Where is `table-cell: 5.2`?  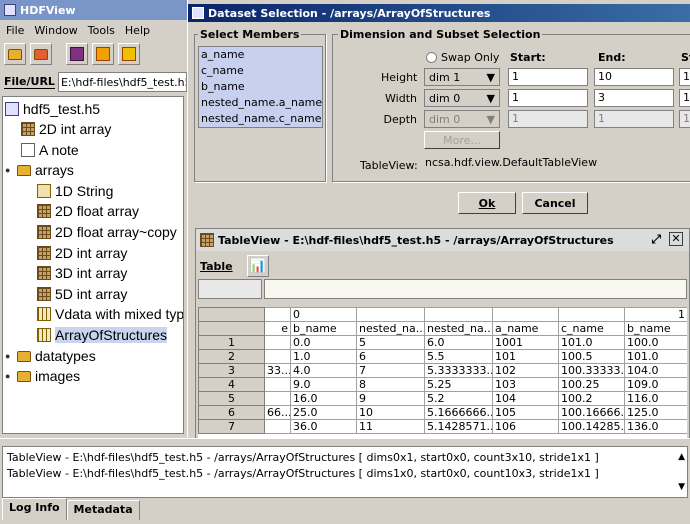 table-cell: 5.2 is located at coordinates (458, 398).